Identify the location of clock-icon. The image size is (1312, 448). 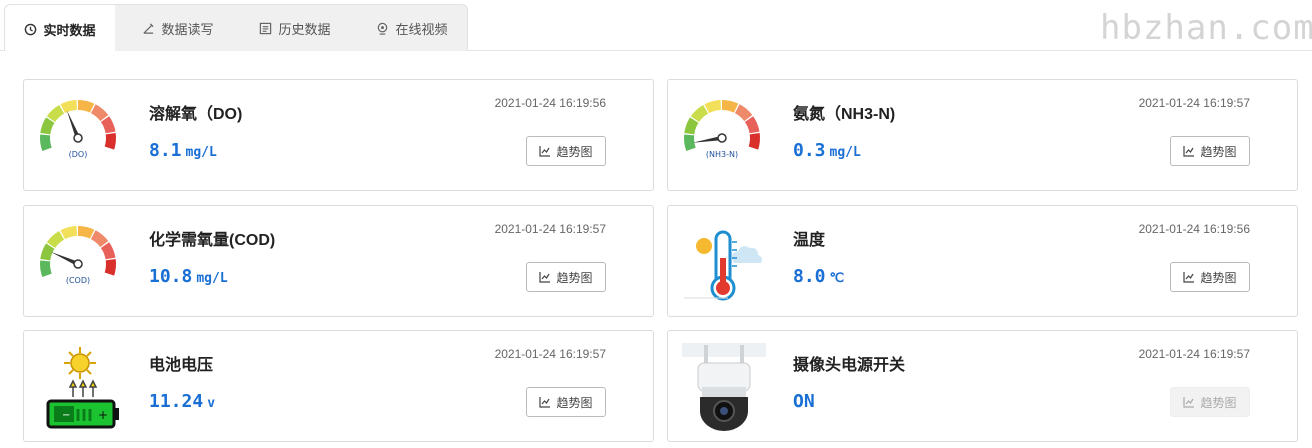
(31, 29).